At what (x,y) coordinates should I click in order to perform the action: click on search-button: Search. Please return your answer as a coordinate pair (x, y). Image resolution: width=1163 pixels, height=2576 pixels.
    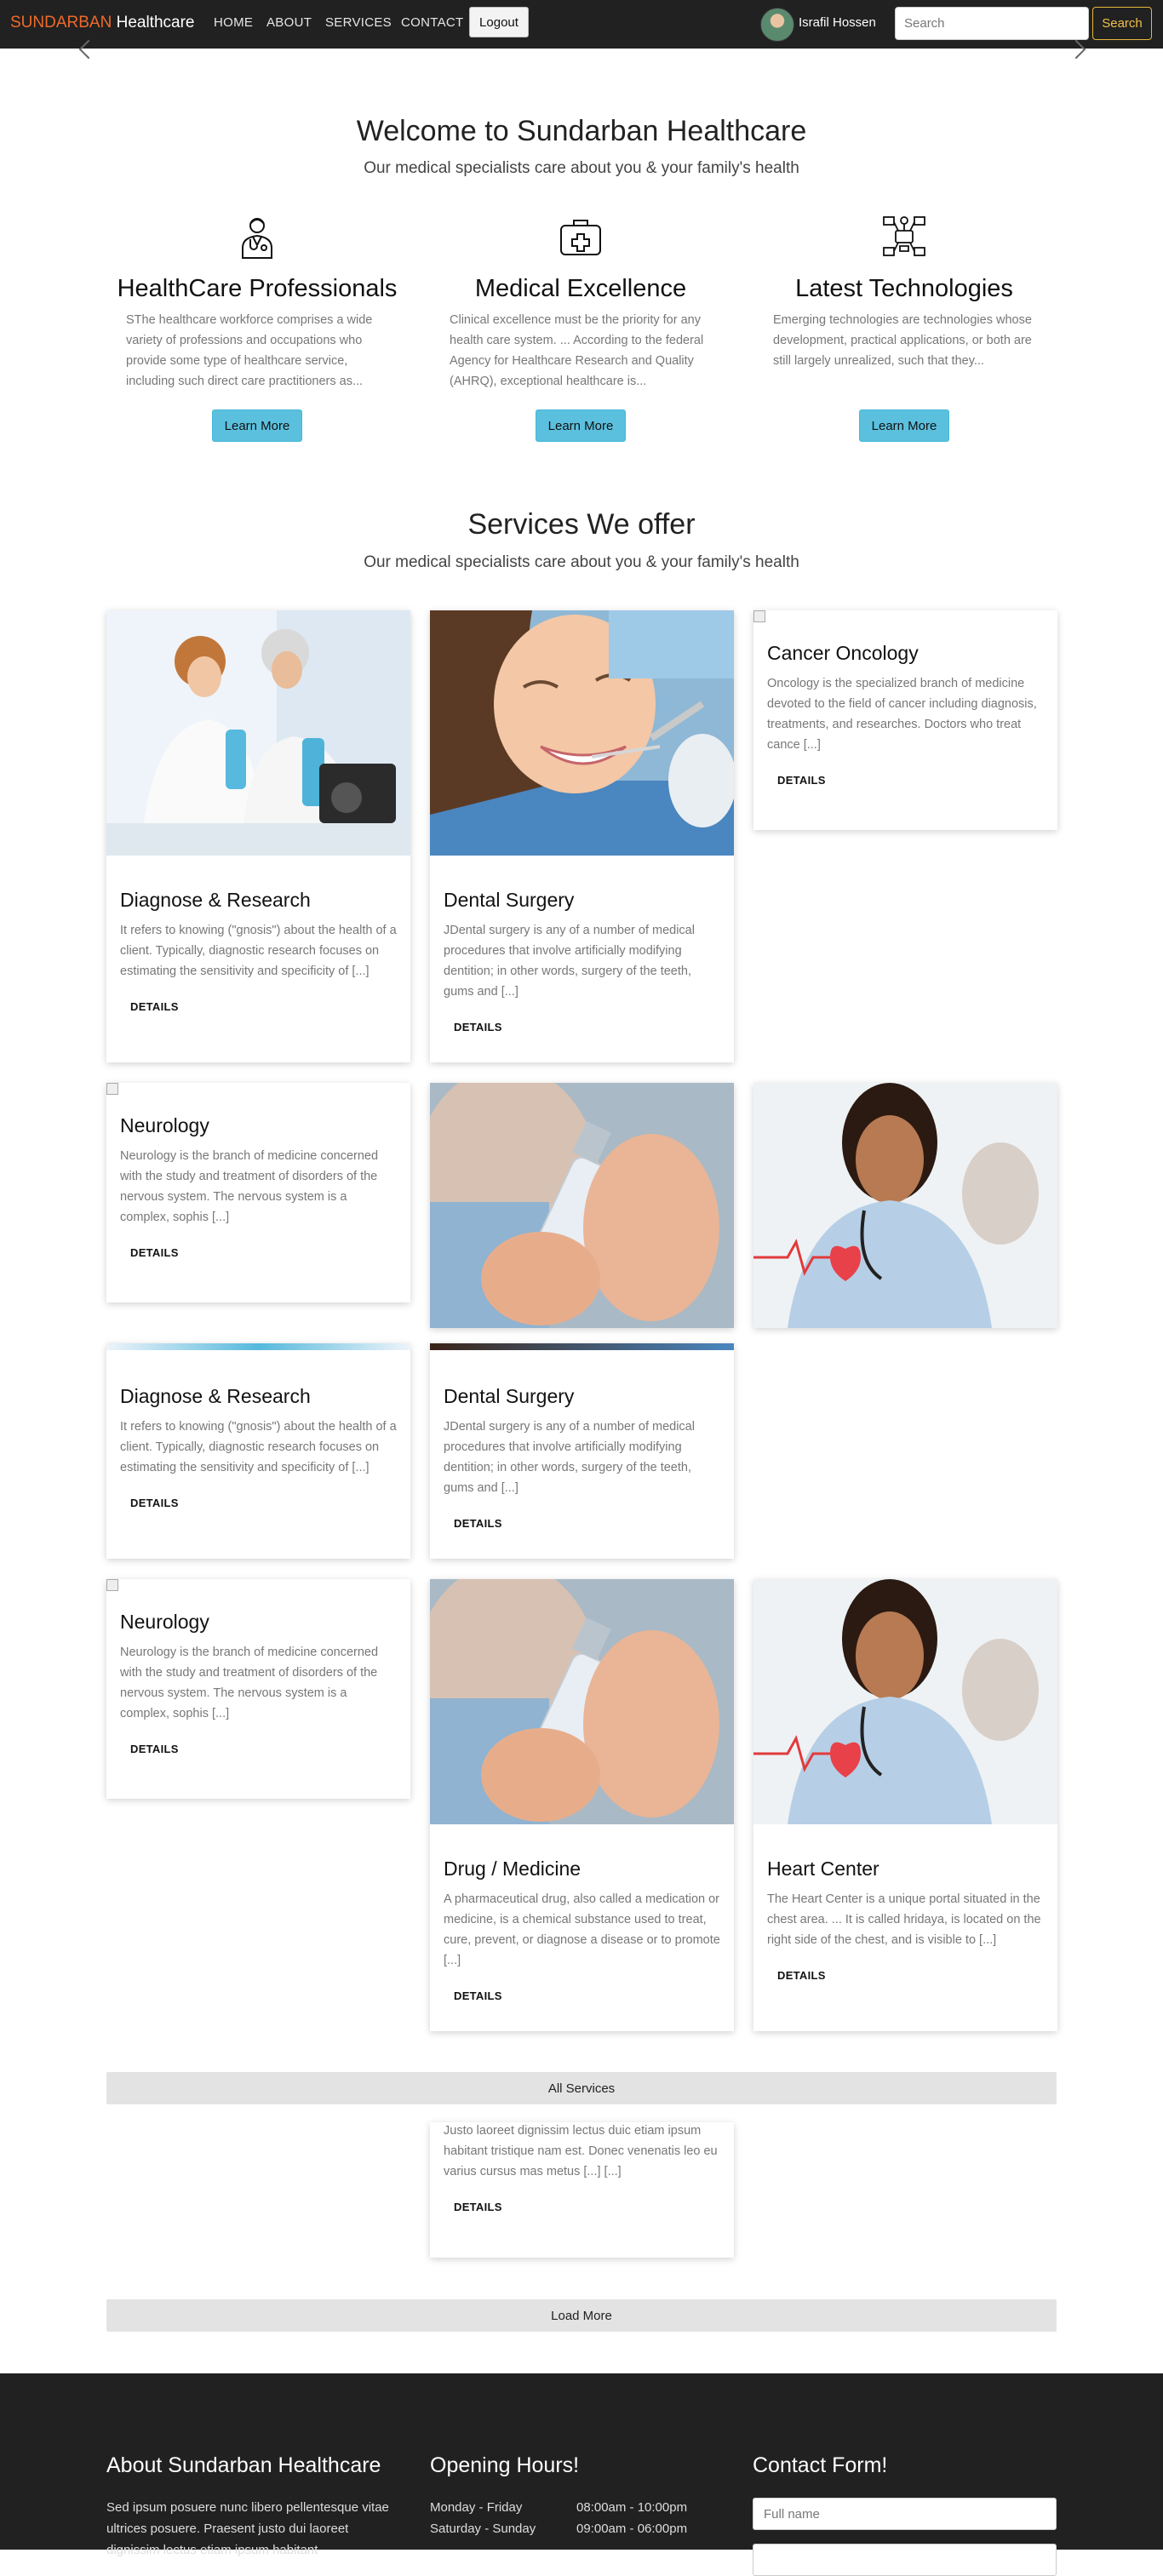
    Looking at the image, I should click on (1122, 24).